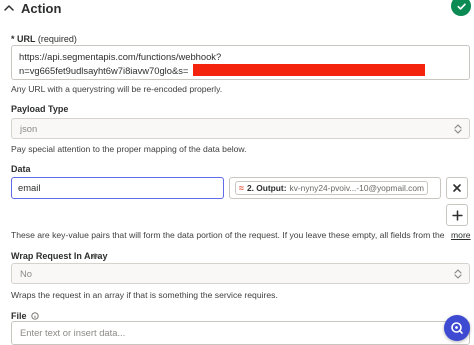 This screenshot has height=345, width=474. What do you see at coordinates (356, 188) in the screenshot?
I see `mapped-value: kv-nyny24-pvoiv...-10@yopmail.com` at bounding box center [356, 188].